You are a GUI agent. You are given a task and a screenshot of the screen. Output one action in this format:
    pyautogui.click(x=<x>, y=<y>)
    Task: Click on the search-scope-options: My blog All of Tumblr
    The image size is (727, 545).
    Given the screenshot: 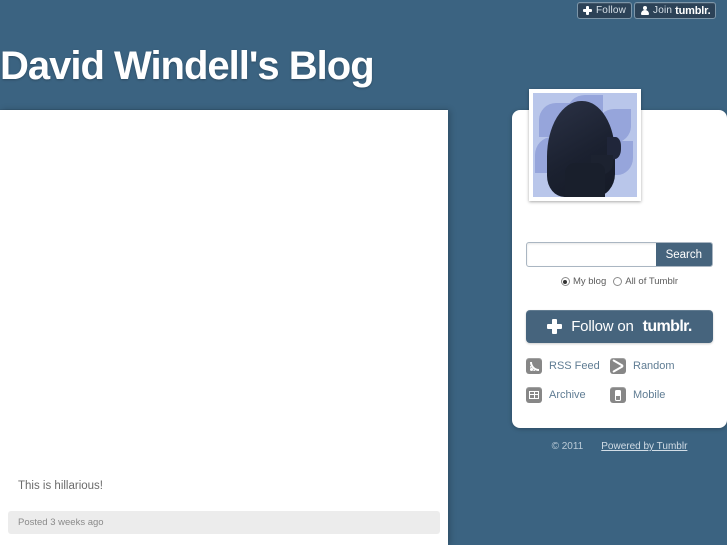 What is the action you would take?
    pyautogui.click(x=619, y=281)
    